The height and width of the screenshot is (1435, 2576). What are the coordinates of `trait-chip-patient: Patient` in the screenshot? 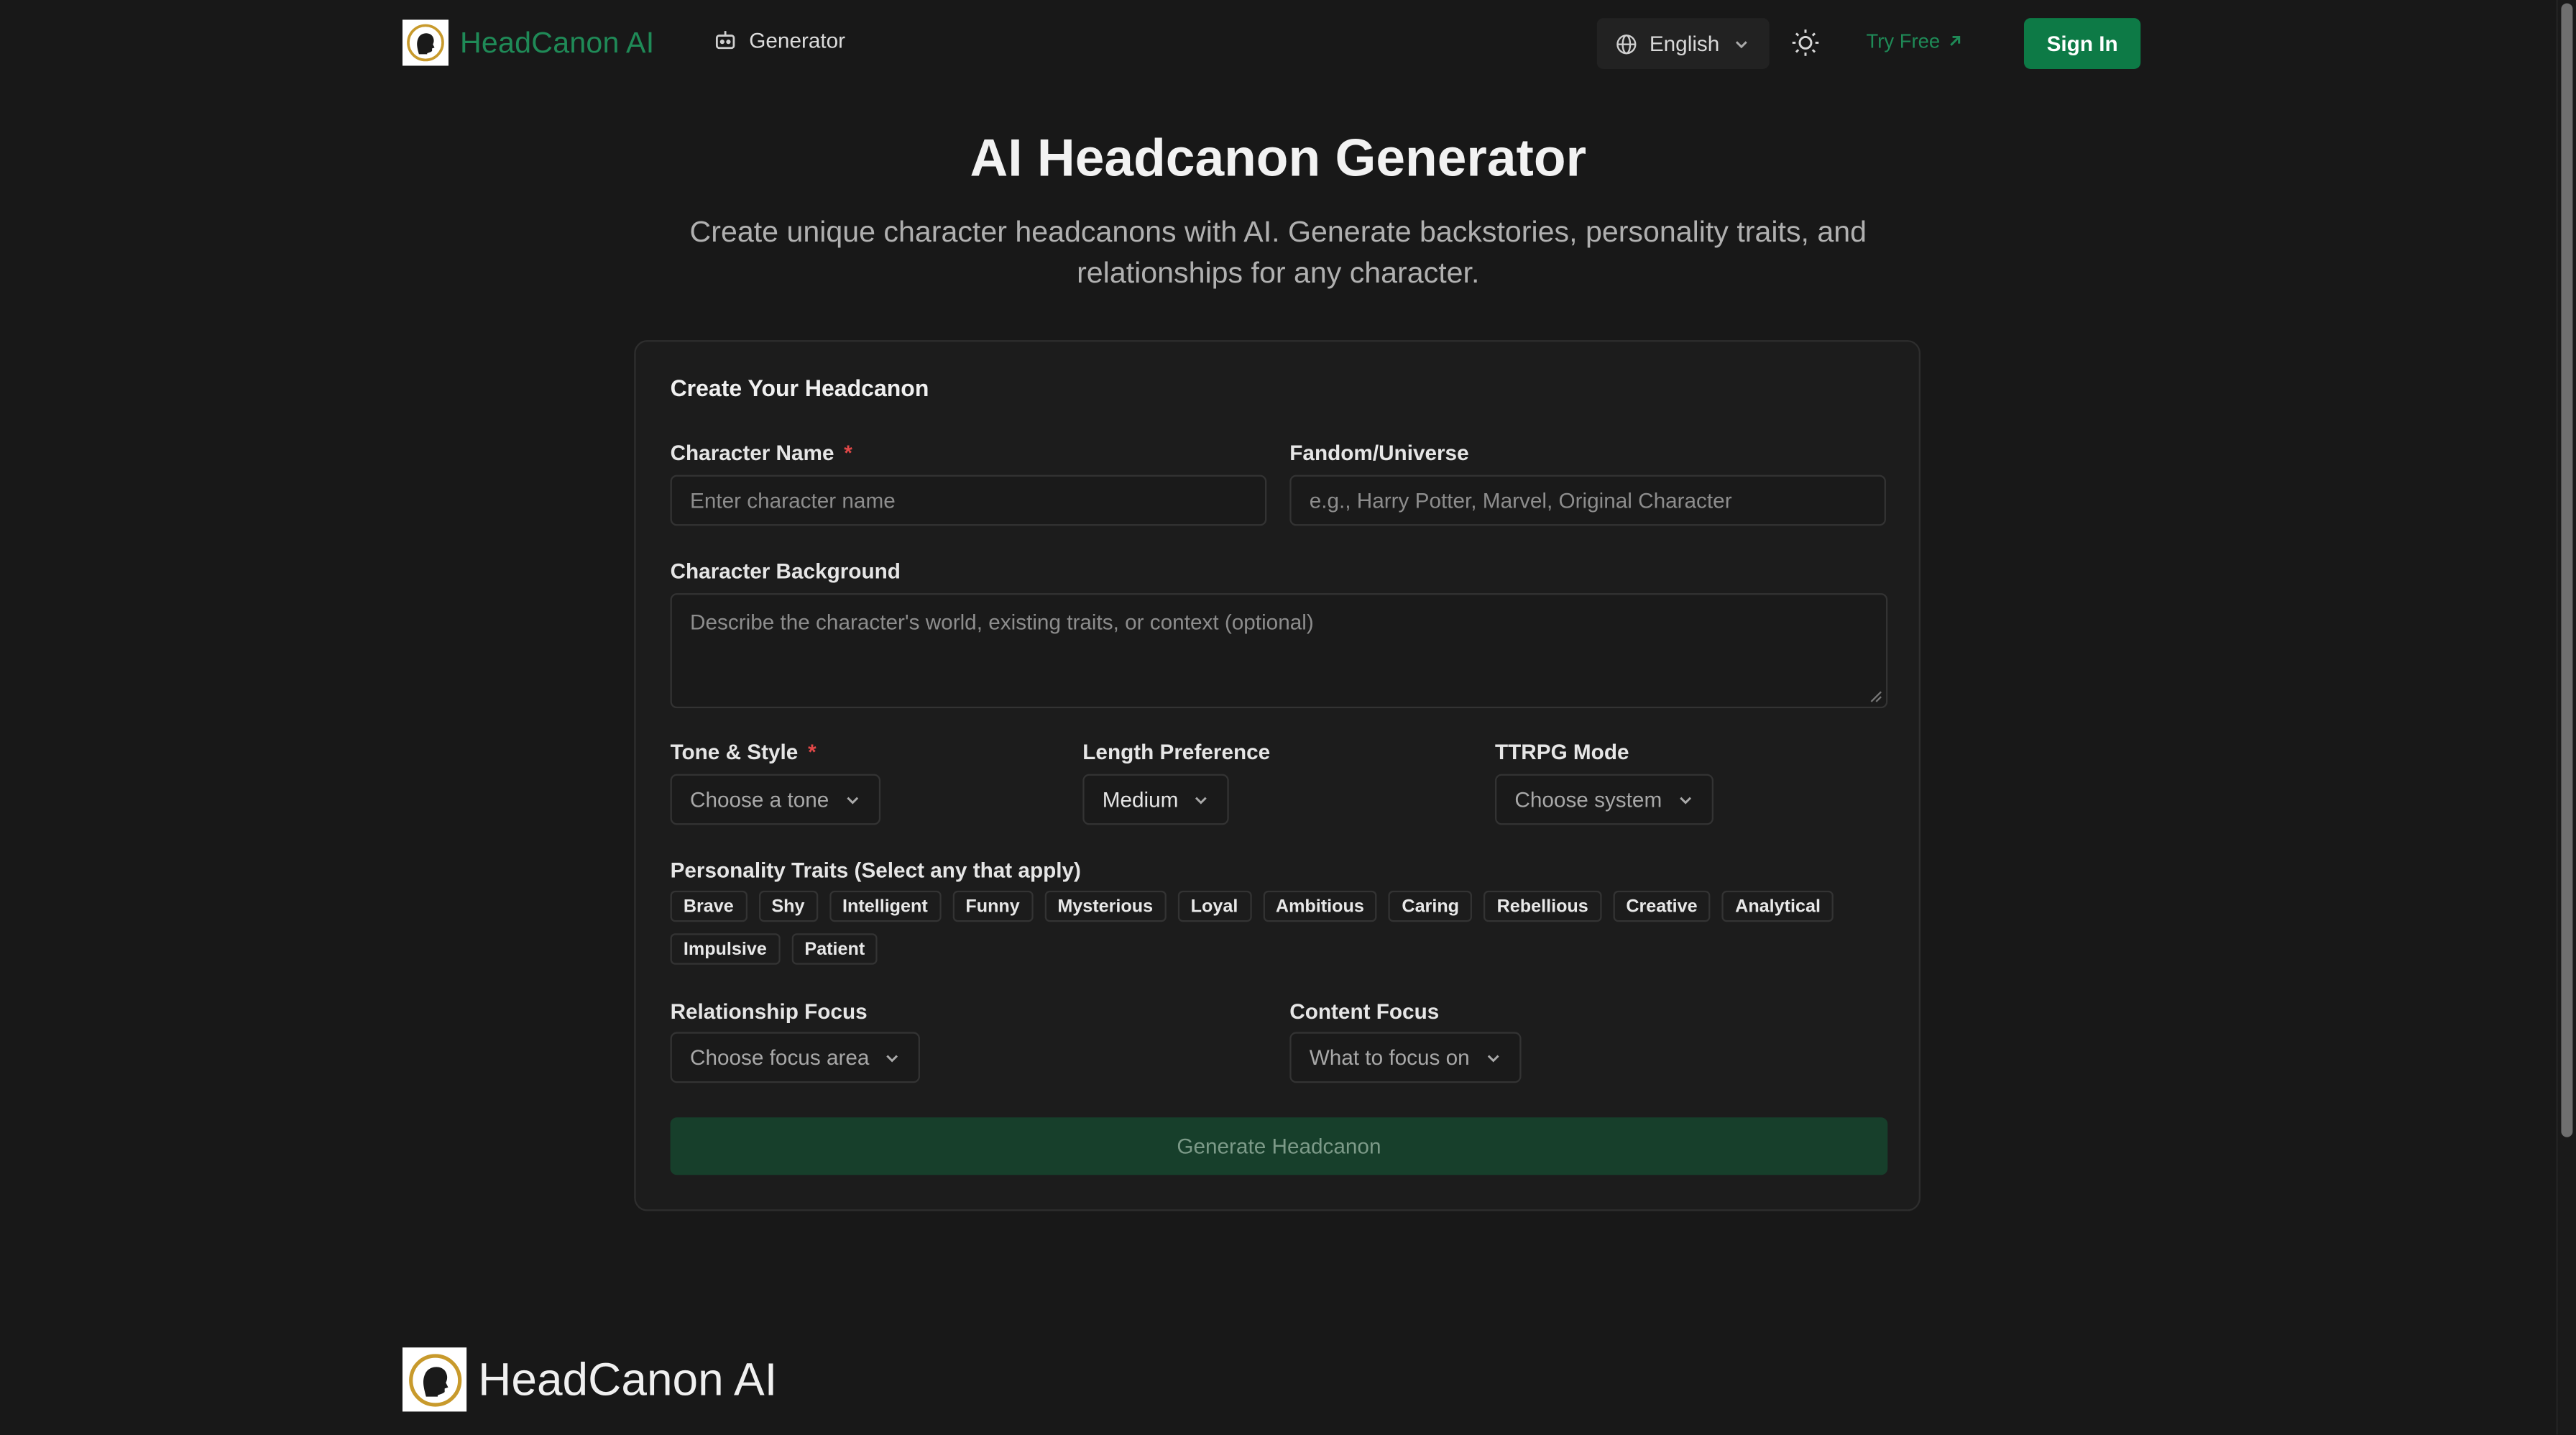 It's located at (834, 949).